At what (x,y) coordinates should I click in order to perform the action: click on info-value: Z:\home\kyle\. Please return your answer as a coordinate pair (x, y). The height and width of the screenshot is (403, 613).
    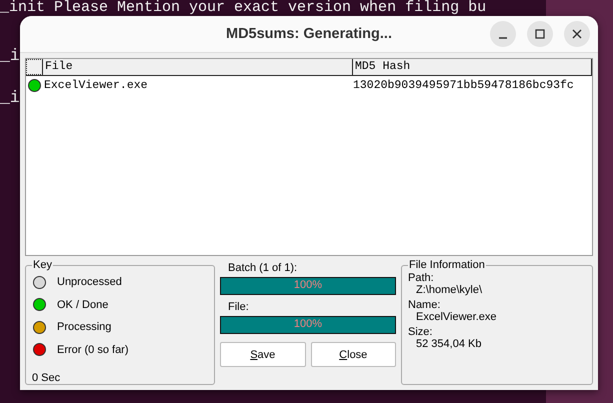
    Looking at the image, I should click on (450, 290).